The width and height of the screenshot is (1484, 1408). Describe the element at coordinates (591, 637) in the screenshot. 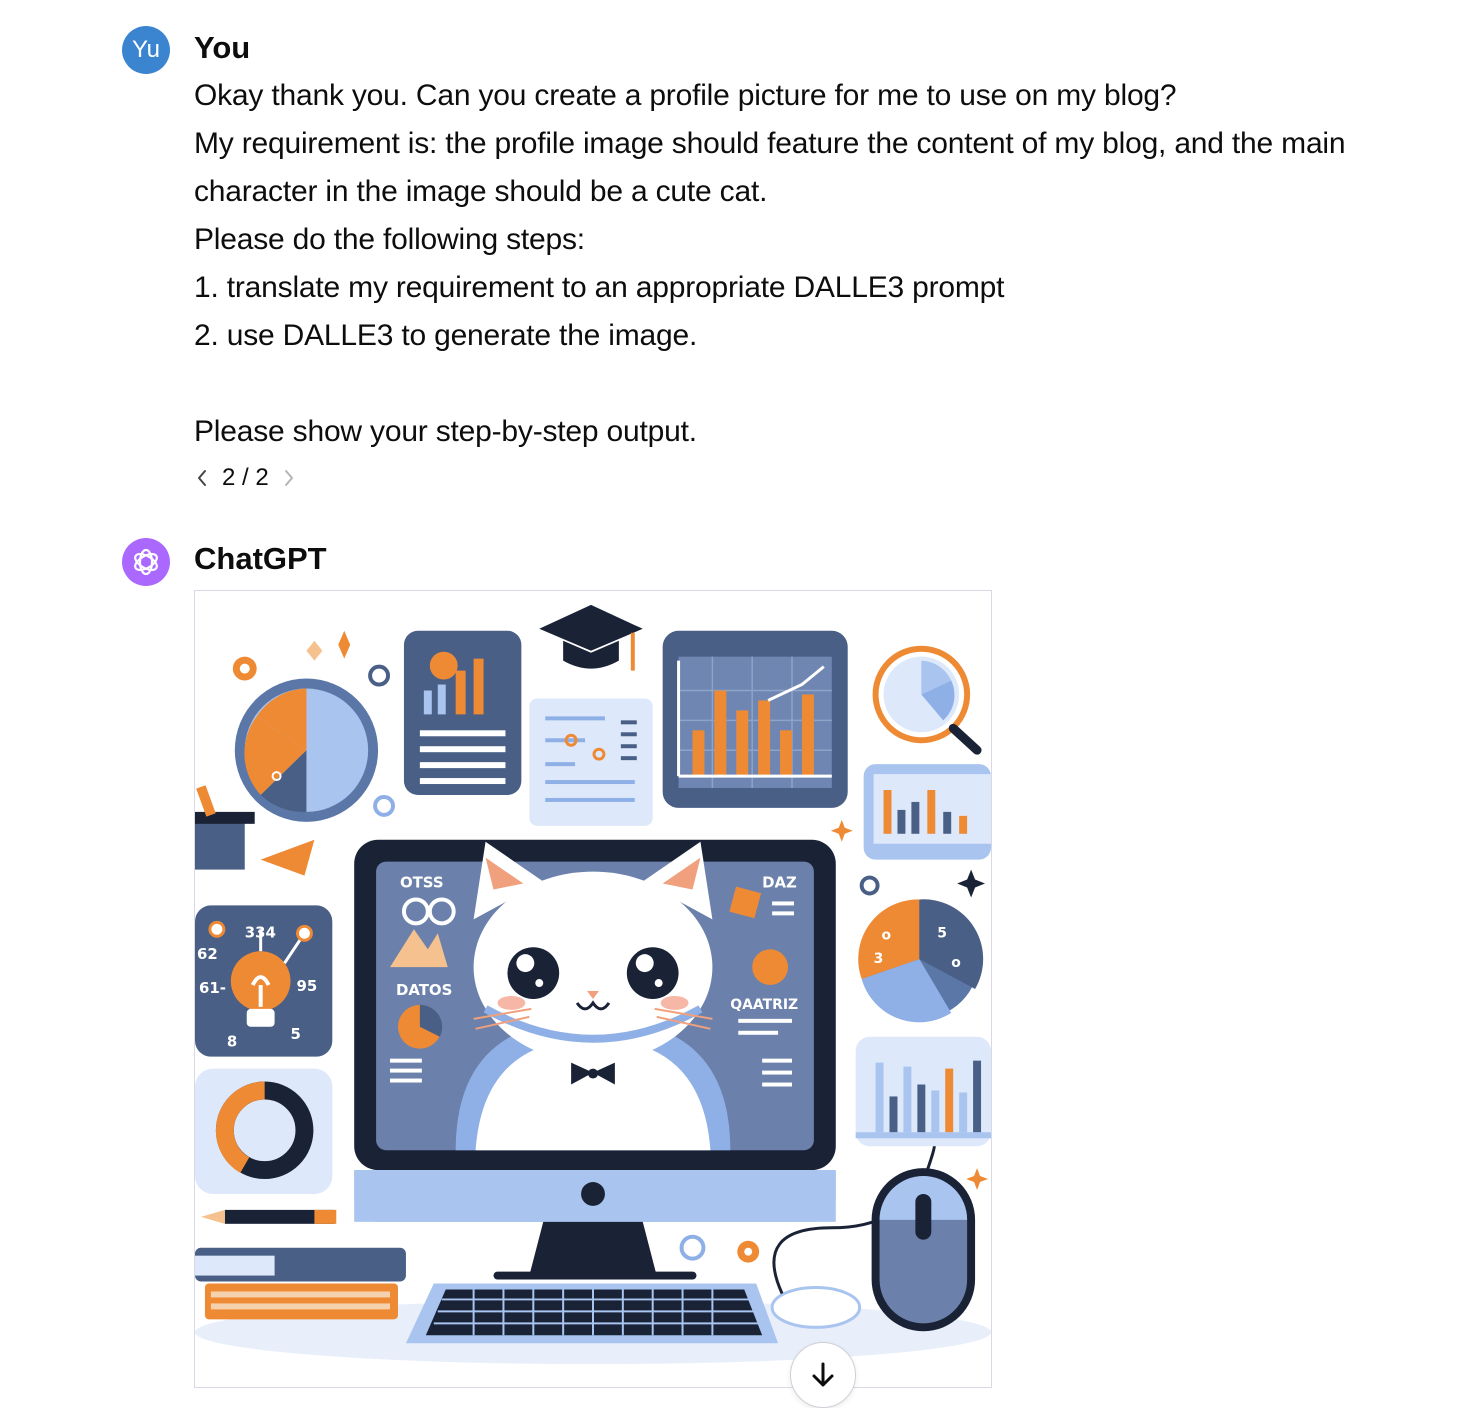

I see `graduation-cap-graphic` at that location.